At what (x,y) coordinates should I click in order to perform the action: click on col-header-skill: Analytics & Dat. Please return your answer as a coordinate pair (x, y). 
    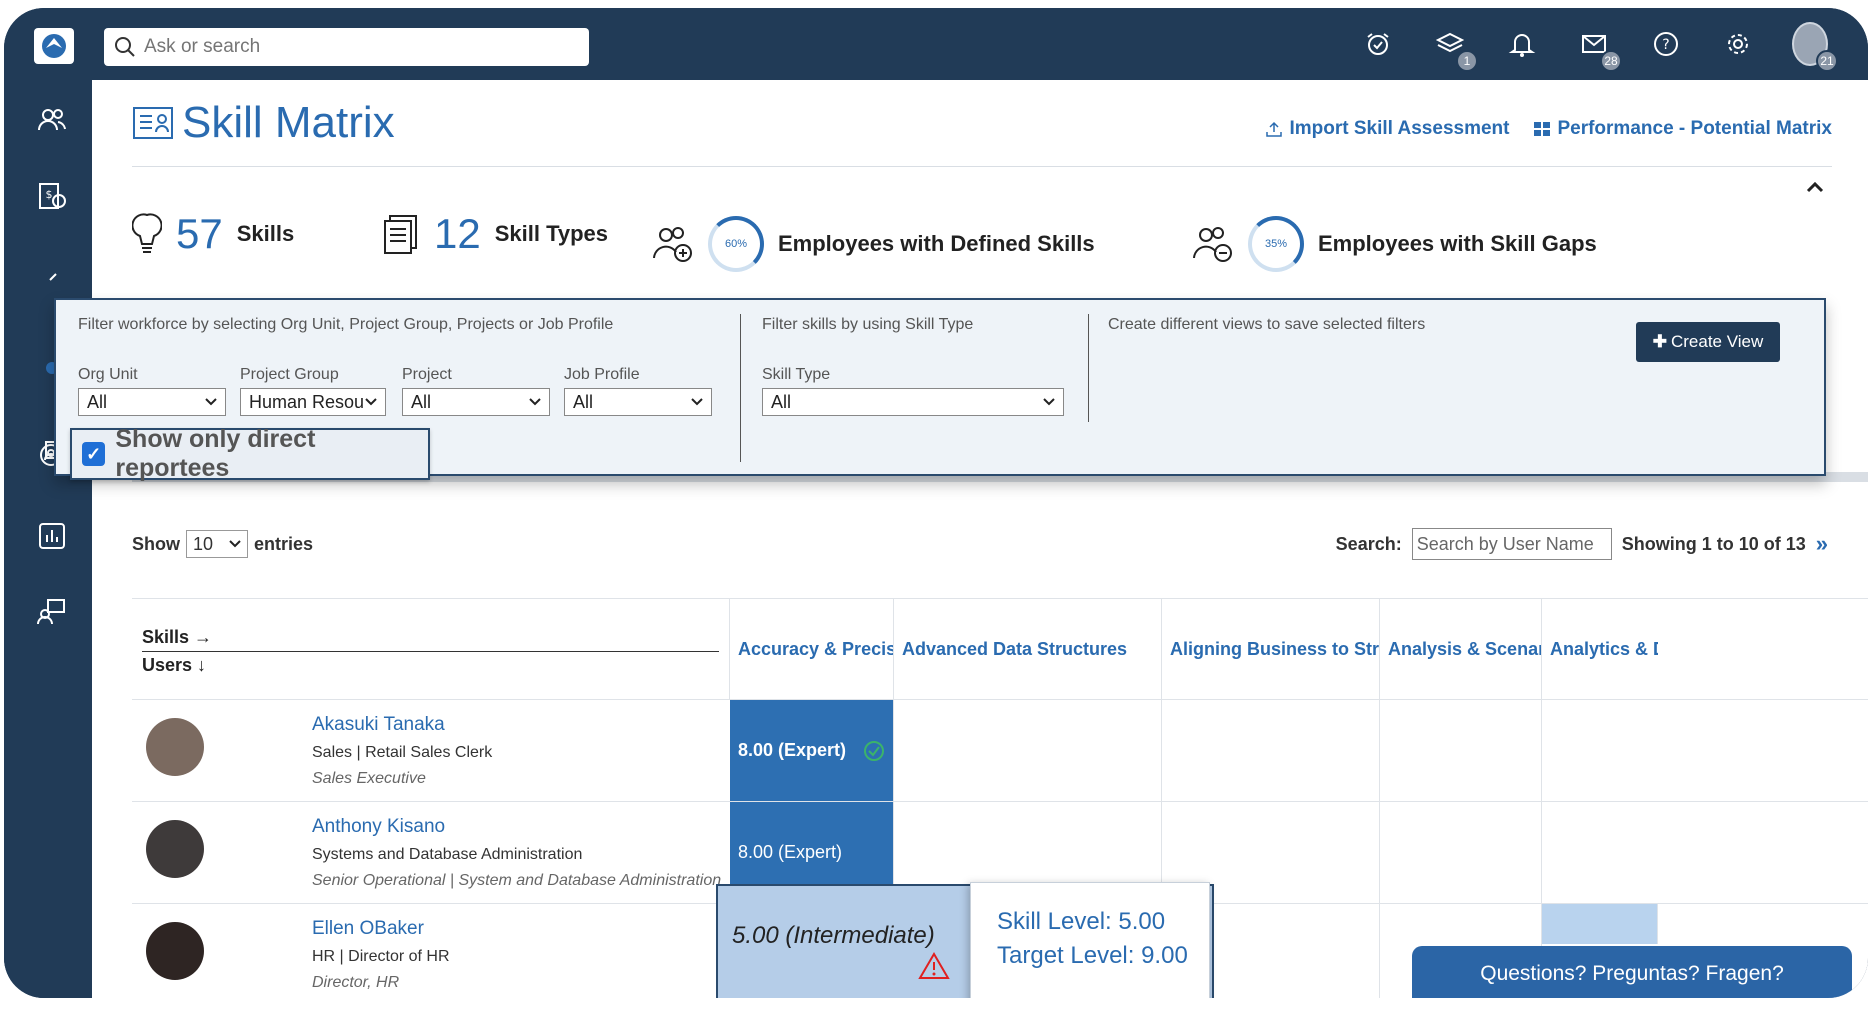
    Looking at the image, I should click on (1600, 649).